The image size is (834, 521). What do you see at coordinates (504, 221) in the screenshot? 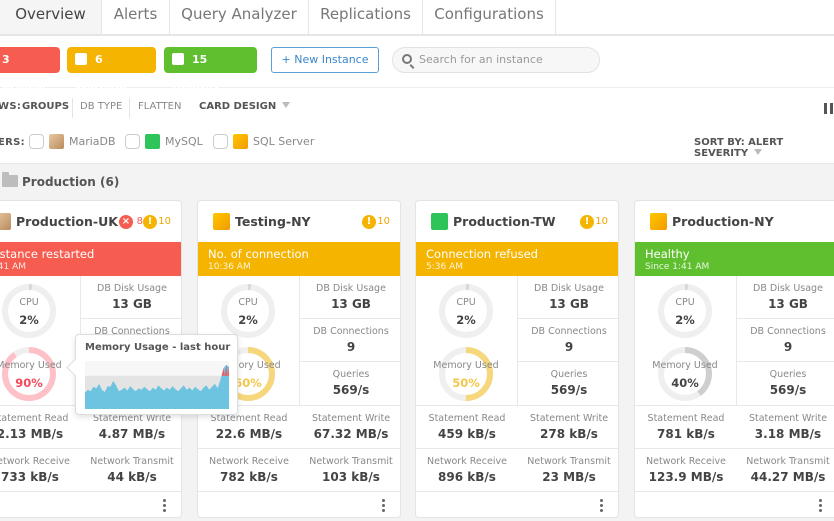
I see `instance-name: Production-TW` at bounding box center [504, 221].